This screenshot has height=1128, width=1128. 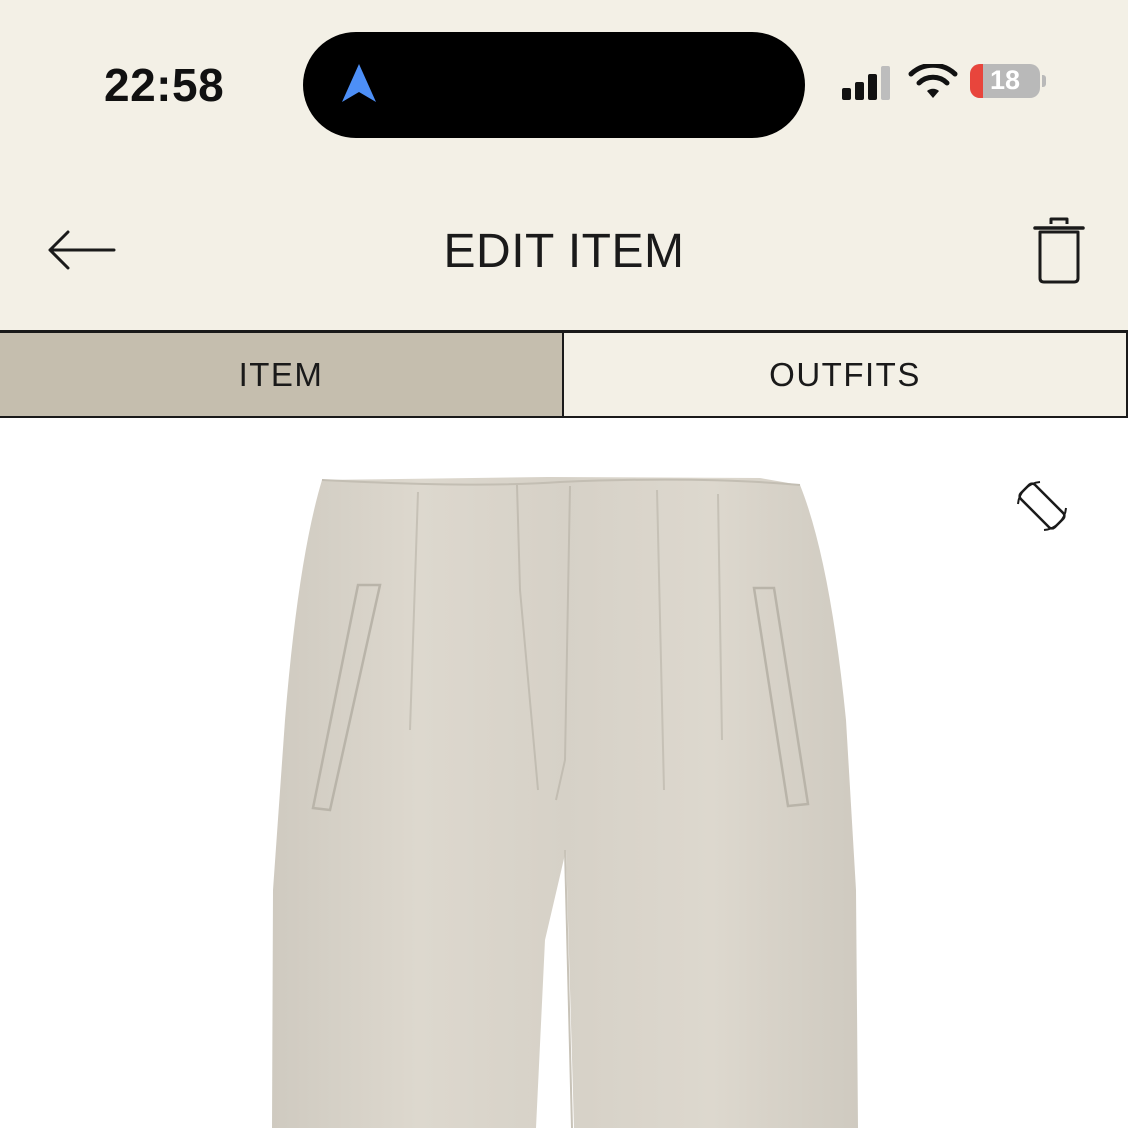 What do you see at coordinates (564, 251) in the screenshot?
I see `page-title: EDIT ITEM` at bounding box center [564, 251].